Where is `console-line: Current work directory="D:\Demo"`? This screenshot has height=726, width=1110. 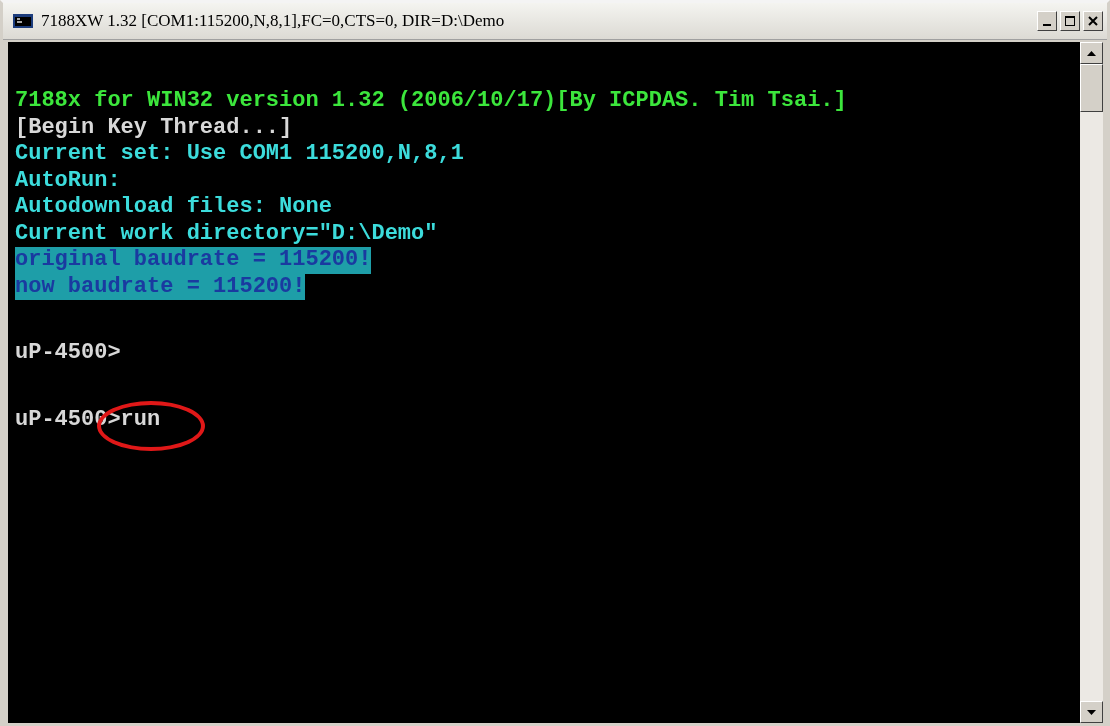 console-line: Current work directory="D:\Demo" is located at coordinates (226, 233).